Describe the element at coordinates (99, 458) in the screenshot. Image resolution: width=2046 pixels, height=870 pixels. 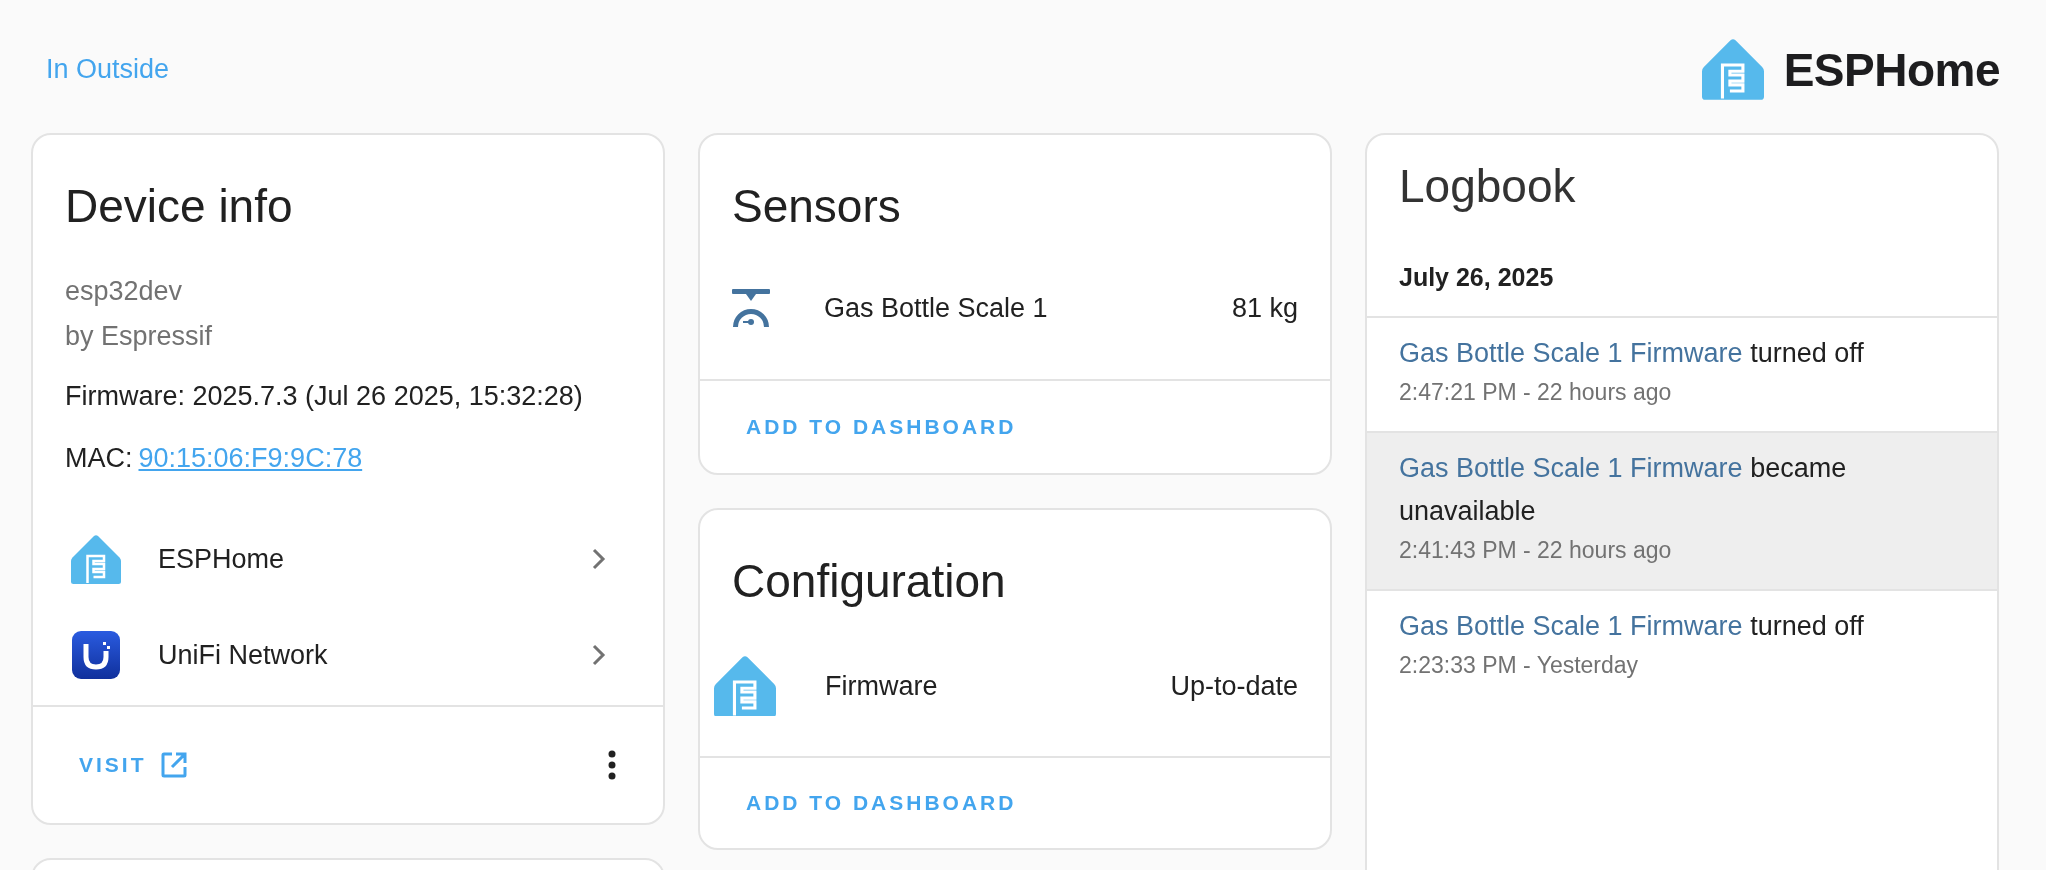
I see `mac-label: MAC:` at that location.